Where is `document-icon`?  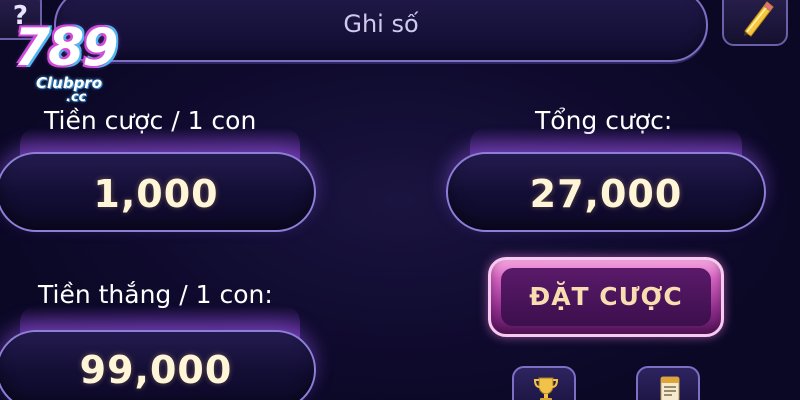
document-icon is located at coordinates (670, 388).